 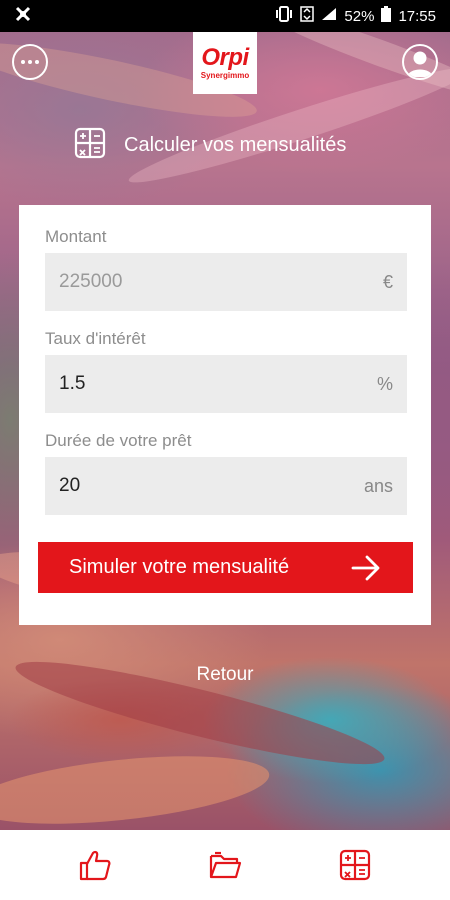 I want to click on logo-subtitle: Synergimmo, so click(x=225, y=75).